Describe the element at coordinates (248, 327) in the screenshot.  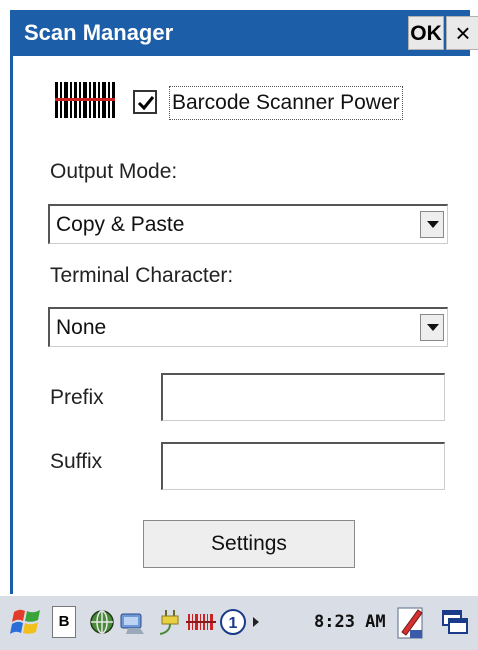
I see `terminal-character-select: None` at that location.